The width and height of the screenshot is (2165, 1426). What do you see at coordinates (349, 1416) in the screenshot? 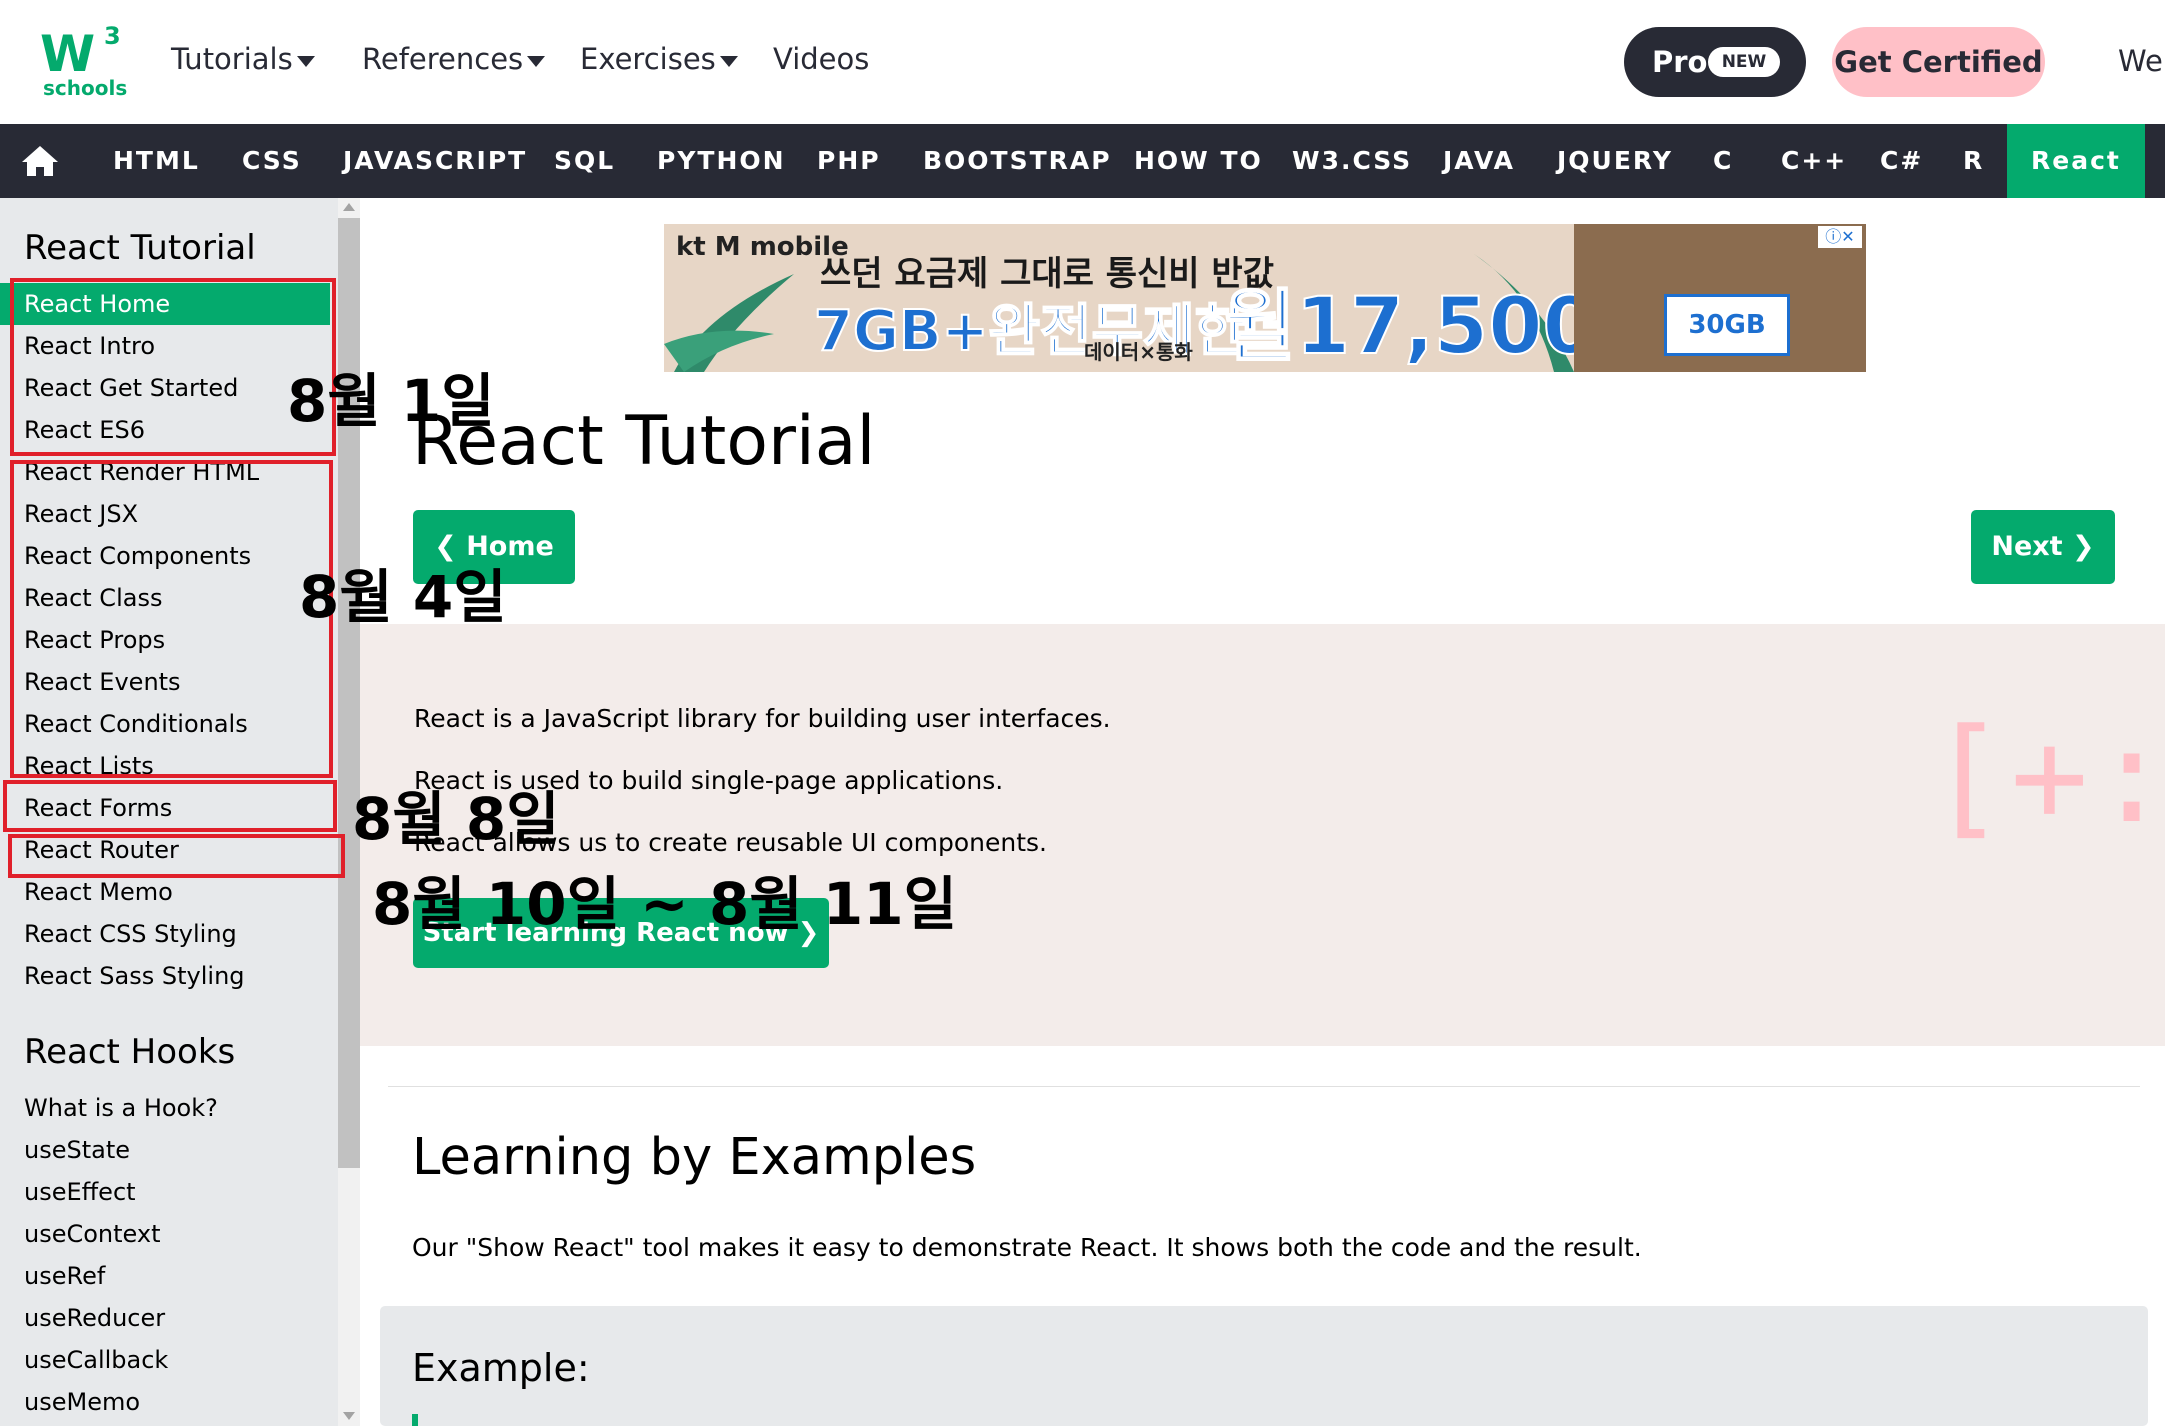
I see `scroll-down-arrow-icon` at bounding box center [349, 1416].